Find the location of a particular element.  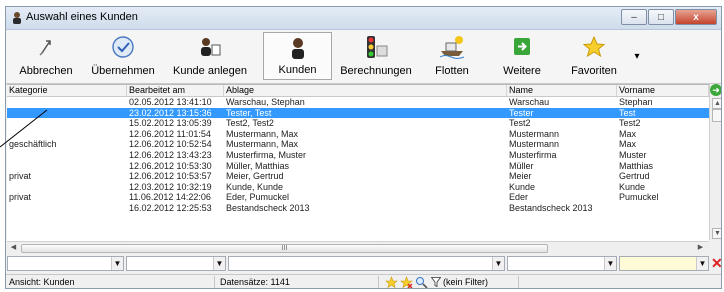

filter-storage: ▼ is located at coordinates (366, 263).